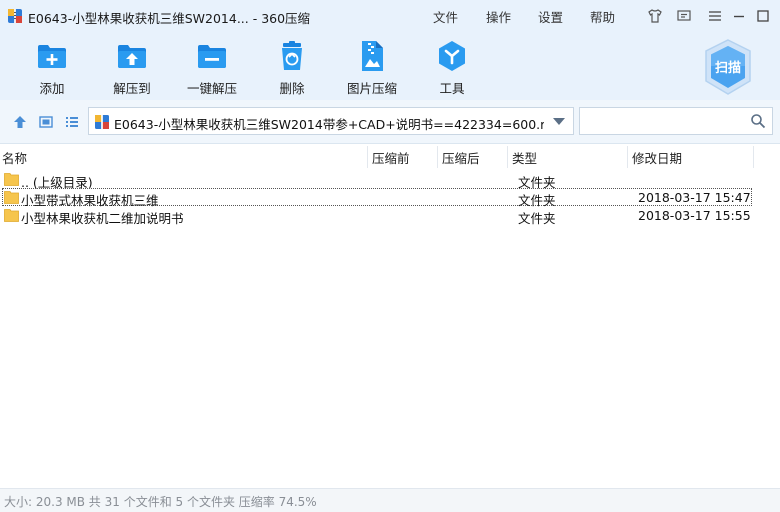  Describe the element at coordinates (524, 157) in the screenshot. I see `column-type: 类型` at that location.